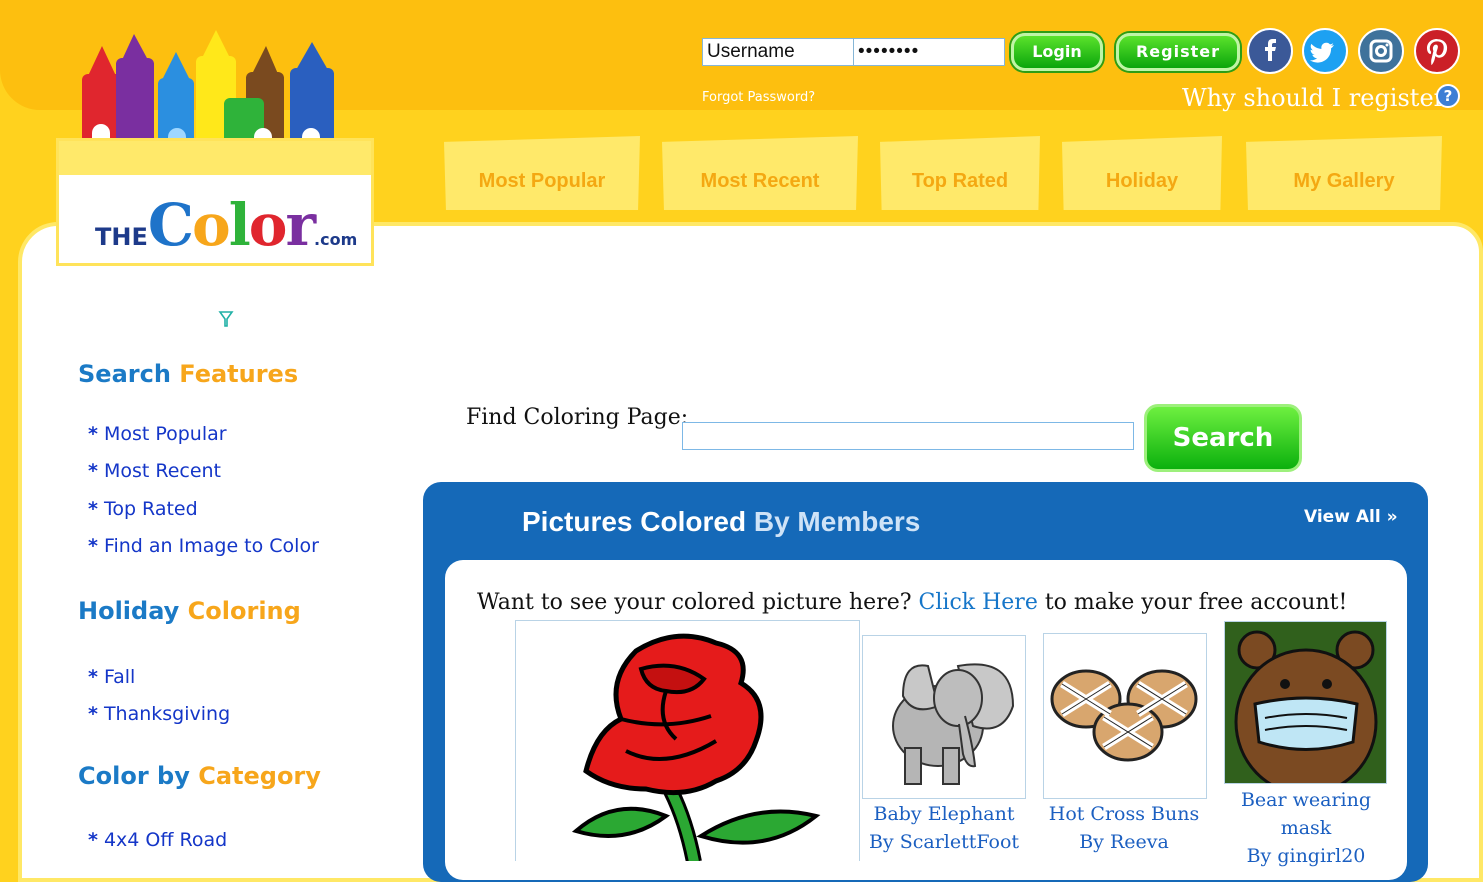 The image size is (1483, 882). I want to click on bear-mask-caption: Bear wearing mask By gingirl20, so click(1306, 828).